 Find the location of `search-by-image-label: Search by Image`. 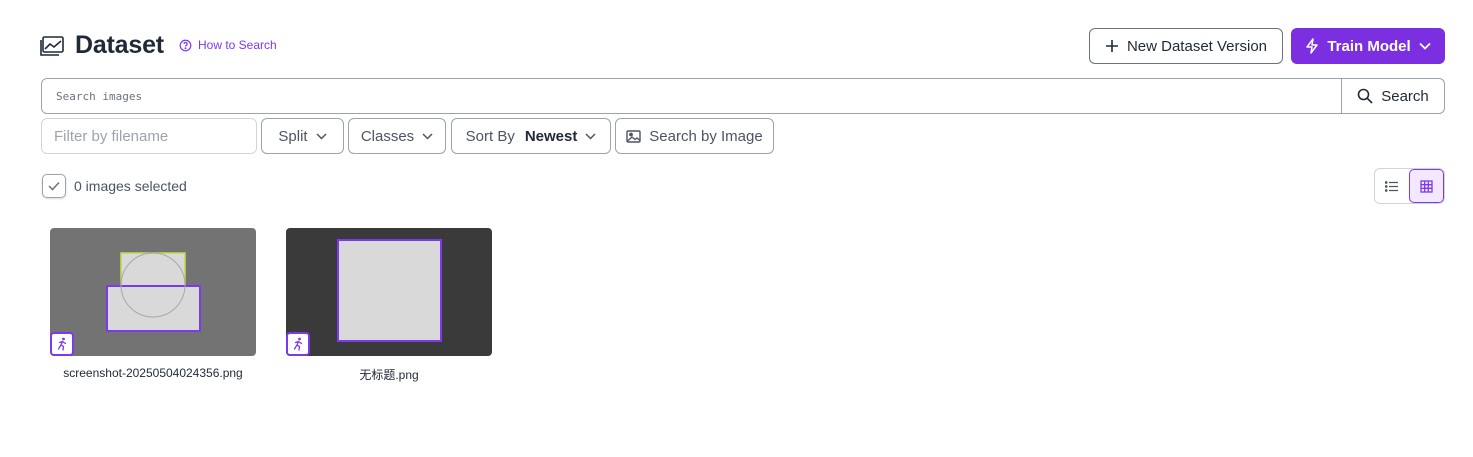

search-by-image-label: Search by Image is located at coordinates (706, 136).